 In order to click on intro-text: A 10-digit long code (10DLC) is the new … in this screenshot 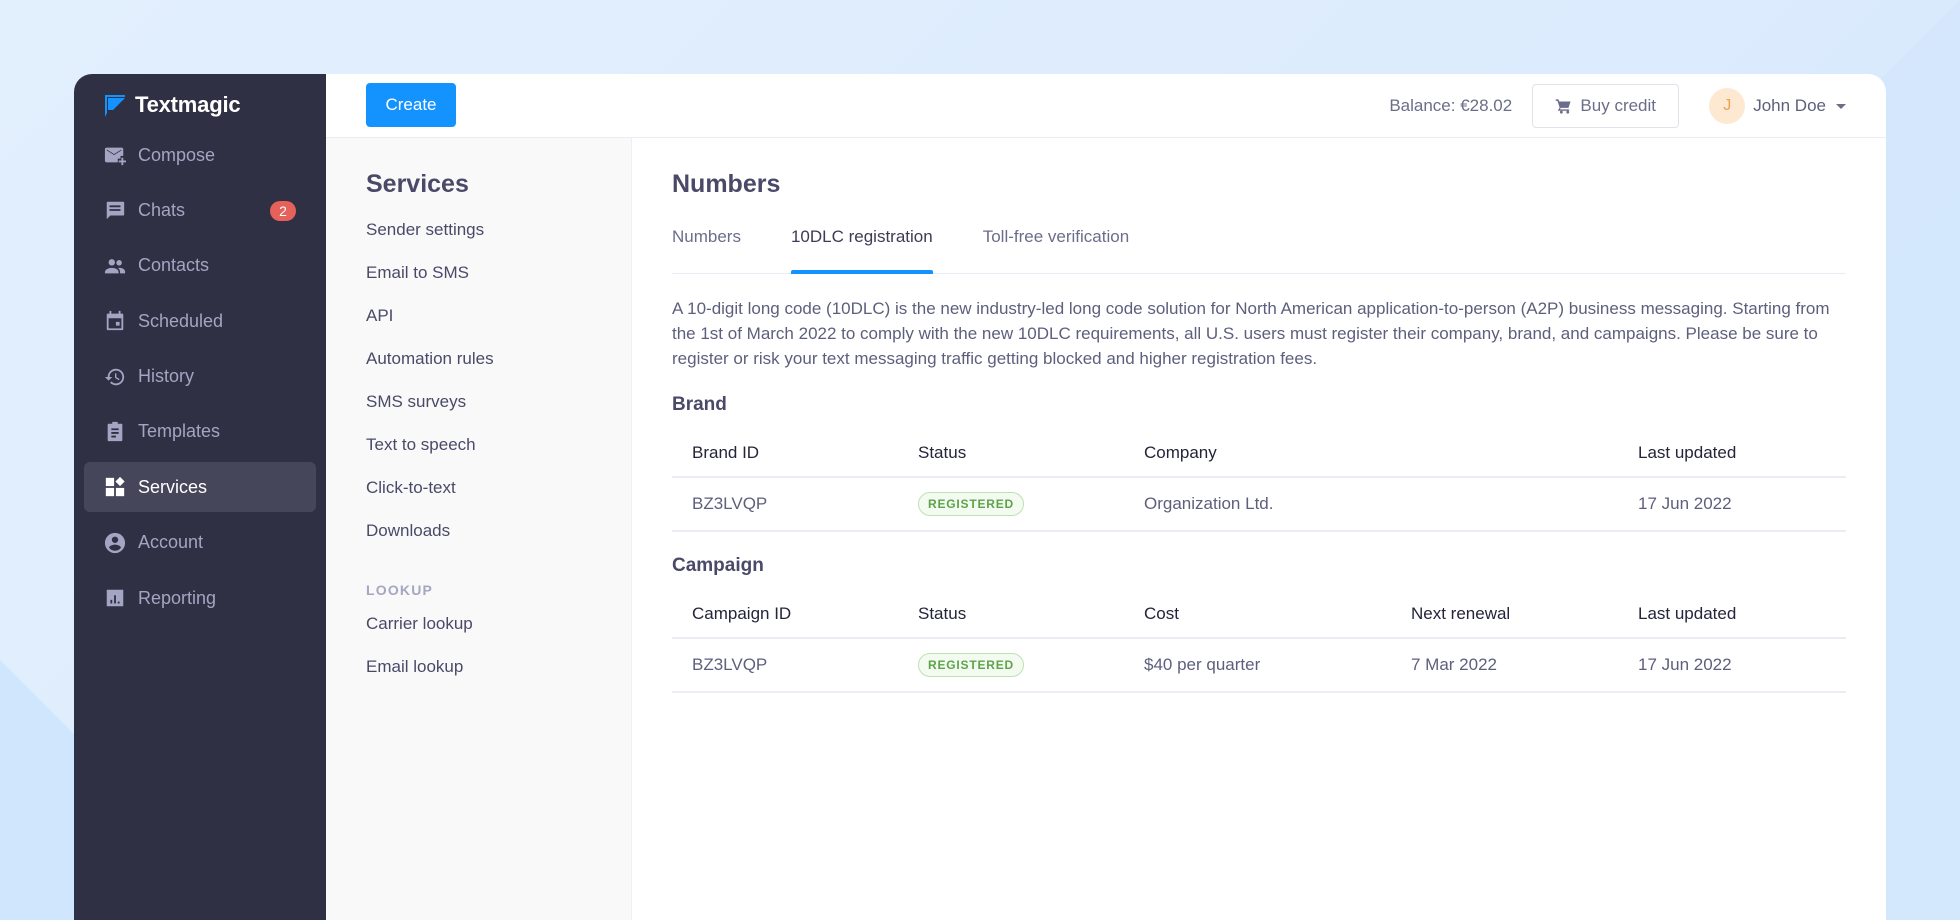, I will do `click(1251, 333)`.